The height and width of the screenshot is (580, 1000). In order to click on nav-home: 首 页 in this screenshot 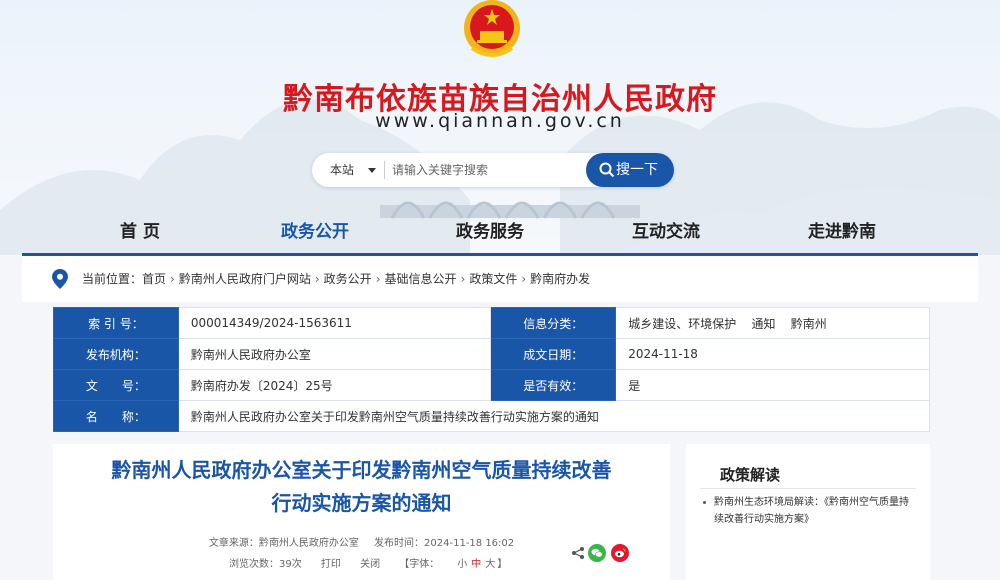, I will do `click(140, 232)`.